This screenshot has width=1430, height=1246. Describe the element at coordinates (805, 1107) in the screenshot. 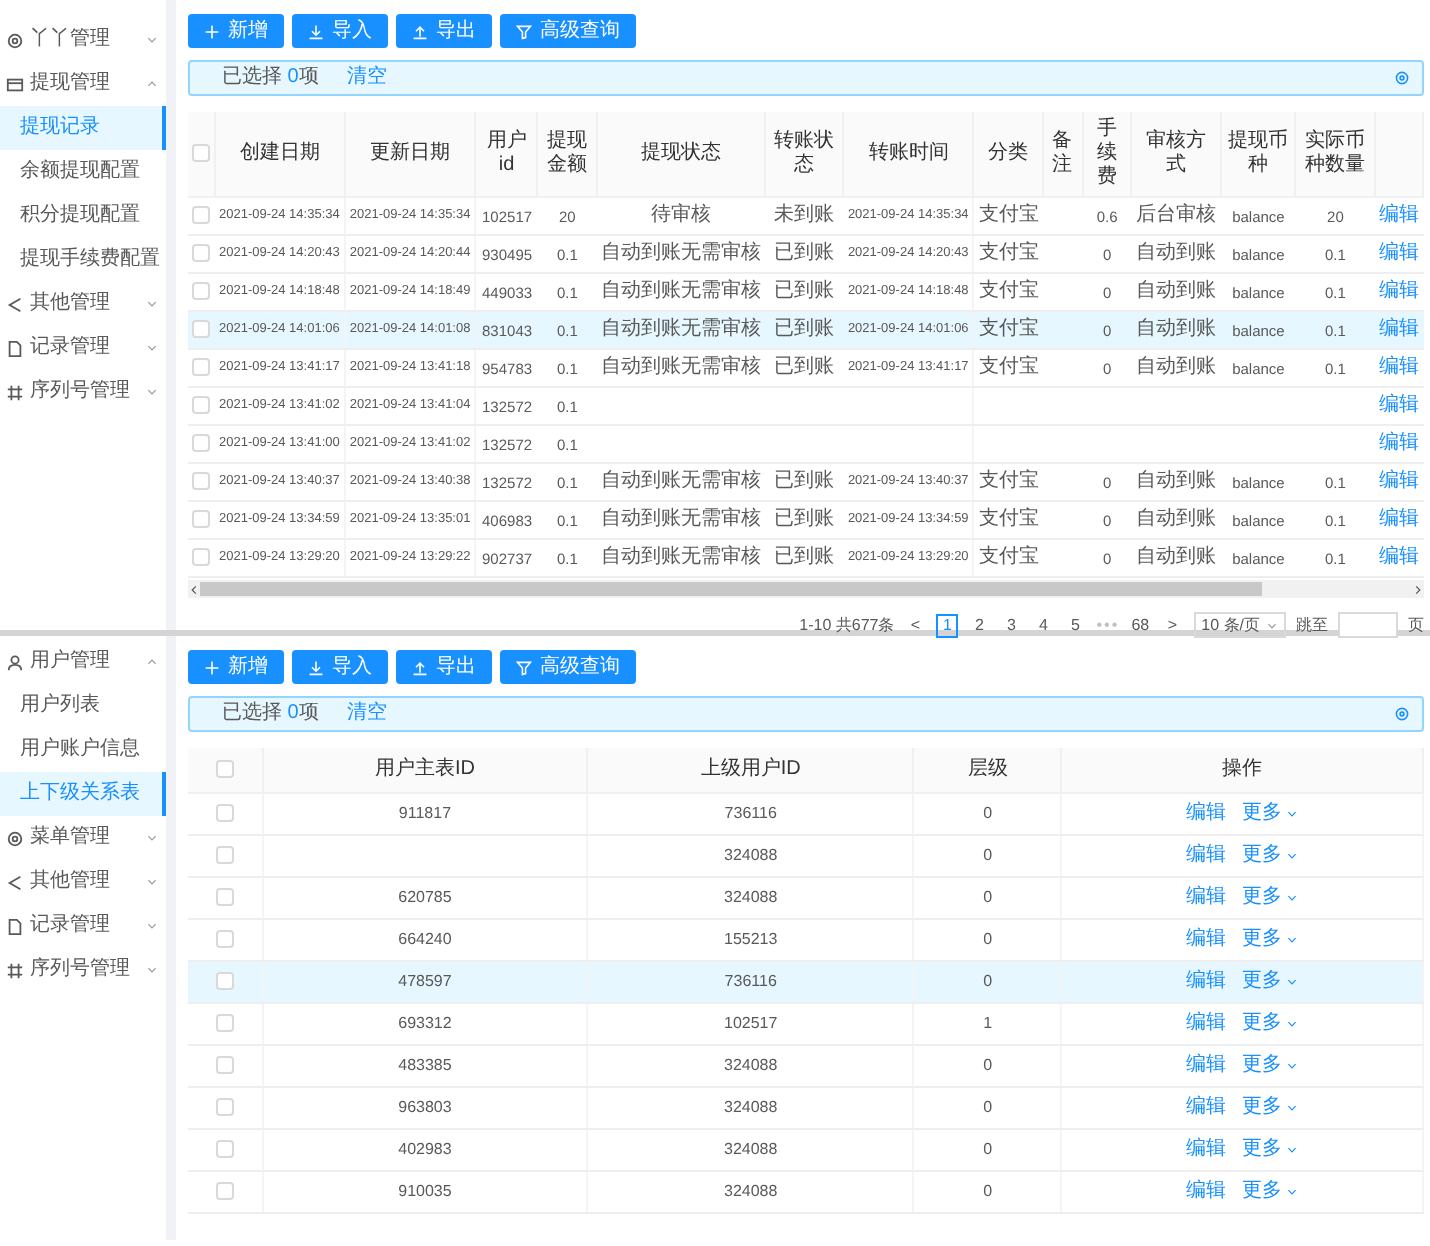

I see `table-row: 963803 324088 0 编辑 更多` at that location.